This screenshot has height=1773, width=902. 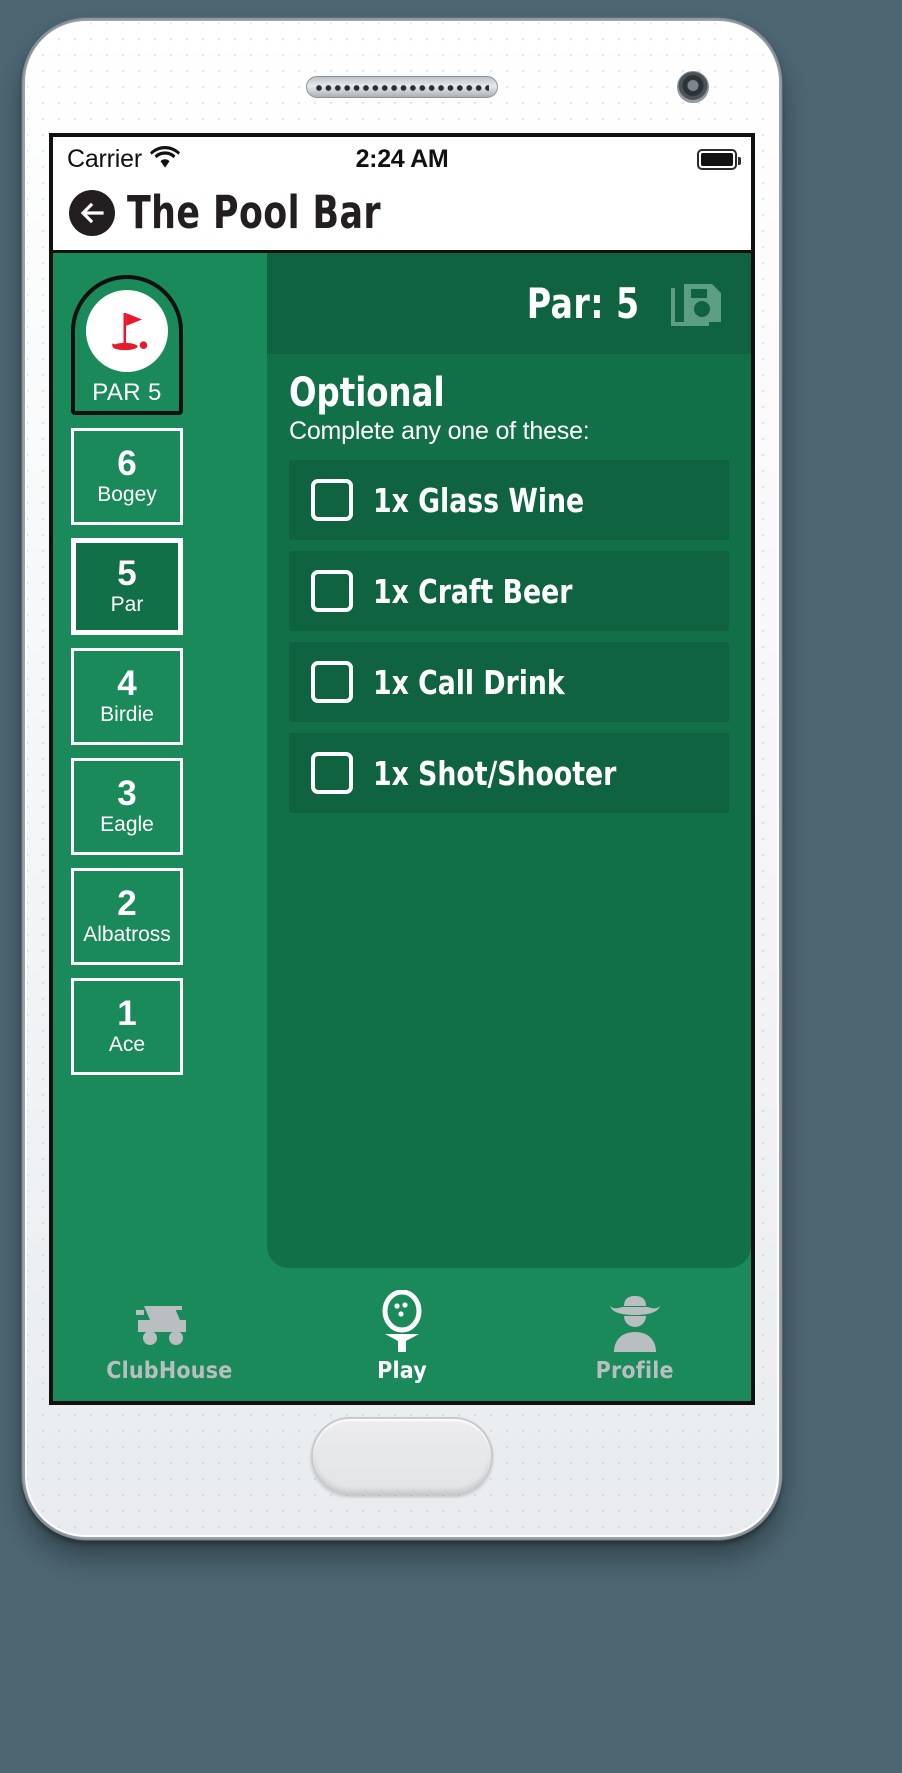 I want to click on task-label: 1x Craft Beer, so click(x=473, y=591).